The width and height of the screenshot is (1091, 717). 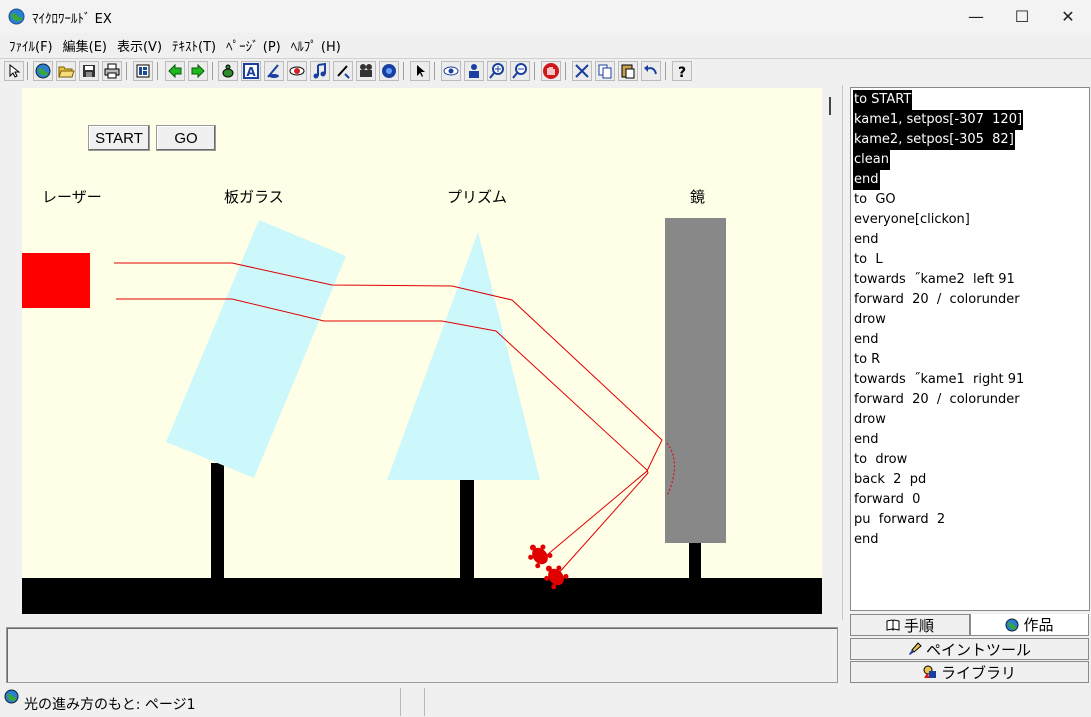 I want to click on glass-slab, so click(x=256, y=349).